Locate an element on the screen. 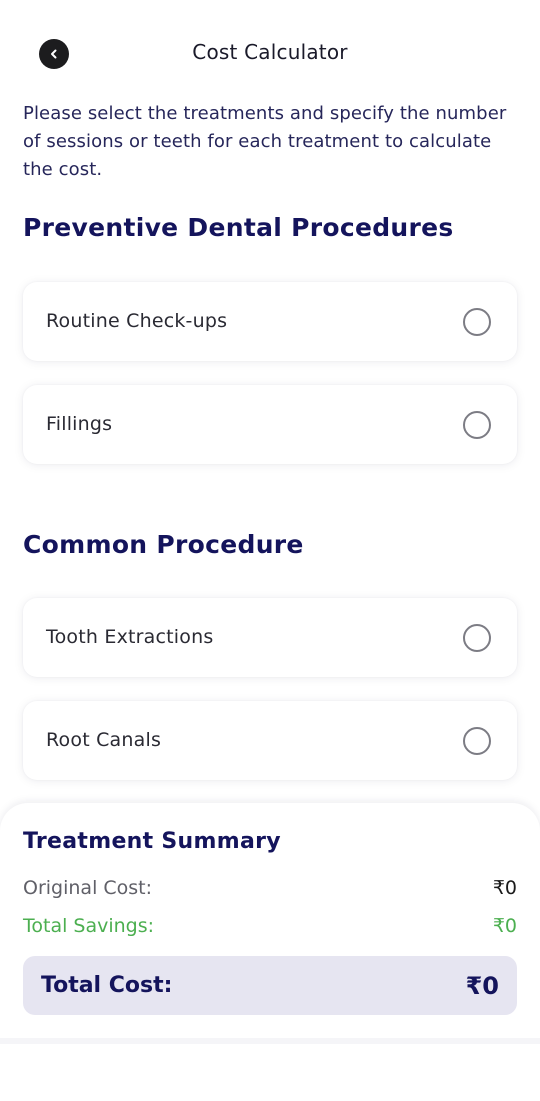 The image size is (540, 1101). treatment-option-tooth-extractions: Tooth Extractions is located at coordinates (270, 637).